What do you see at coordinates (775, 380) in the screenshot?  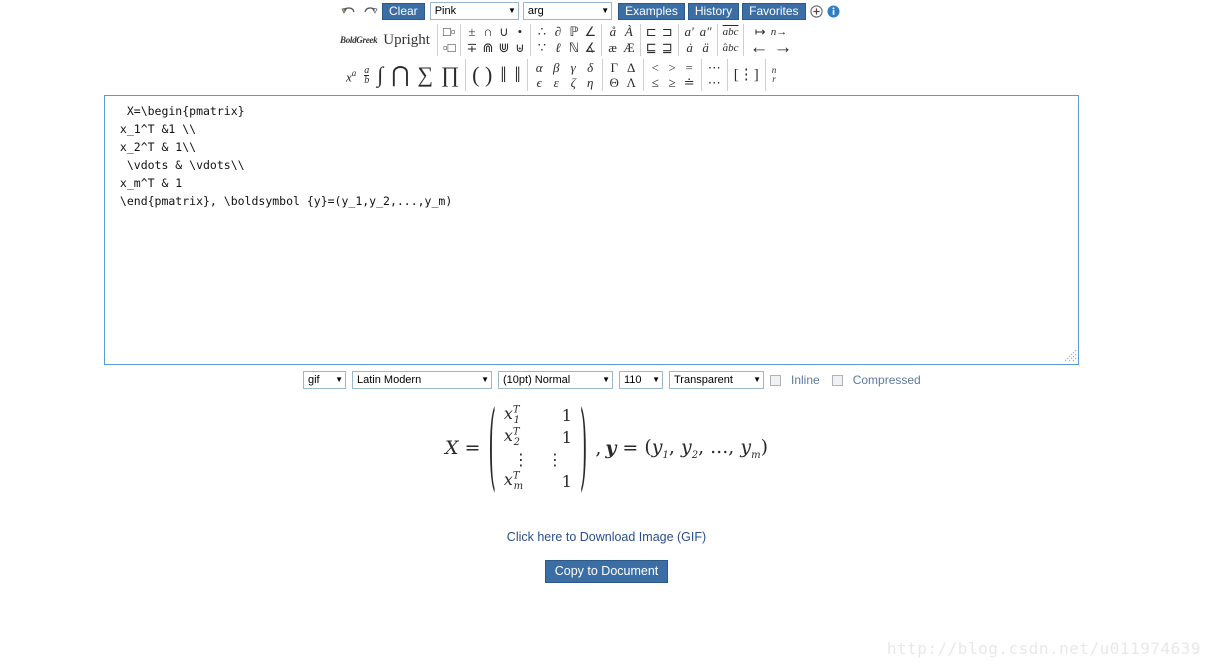 I see `inline-checkbox` at bounding box center [775, 380].